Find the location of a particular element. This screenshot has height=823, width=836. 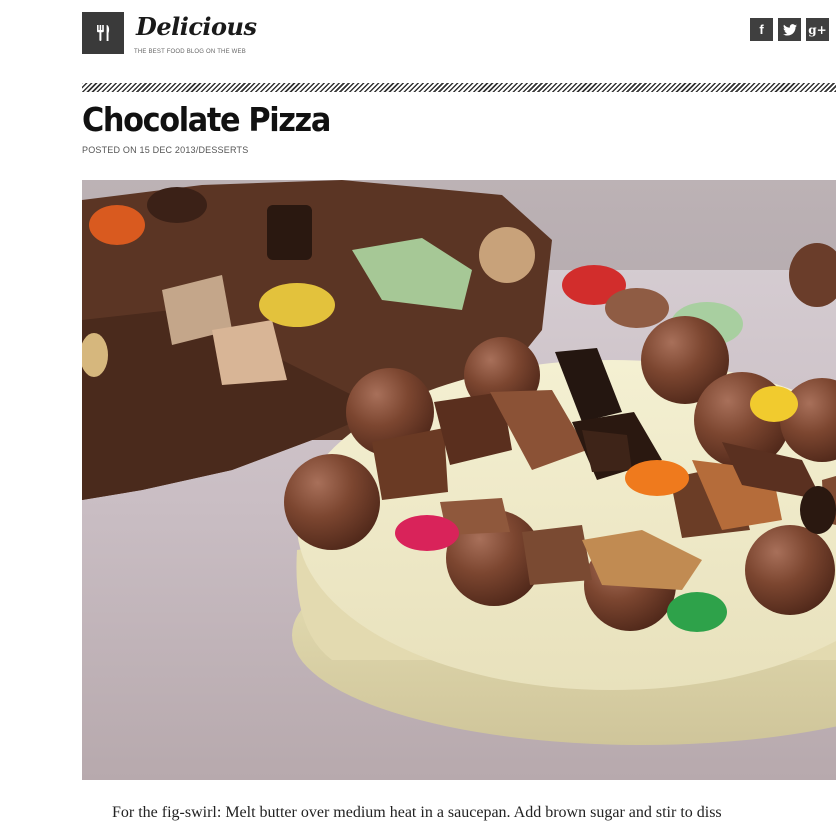

post-date: POSTED ON 15 DEC 2013 is located at coordinates (139, 150).